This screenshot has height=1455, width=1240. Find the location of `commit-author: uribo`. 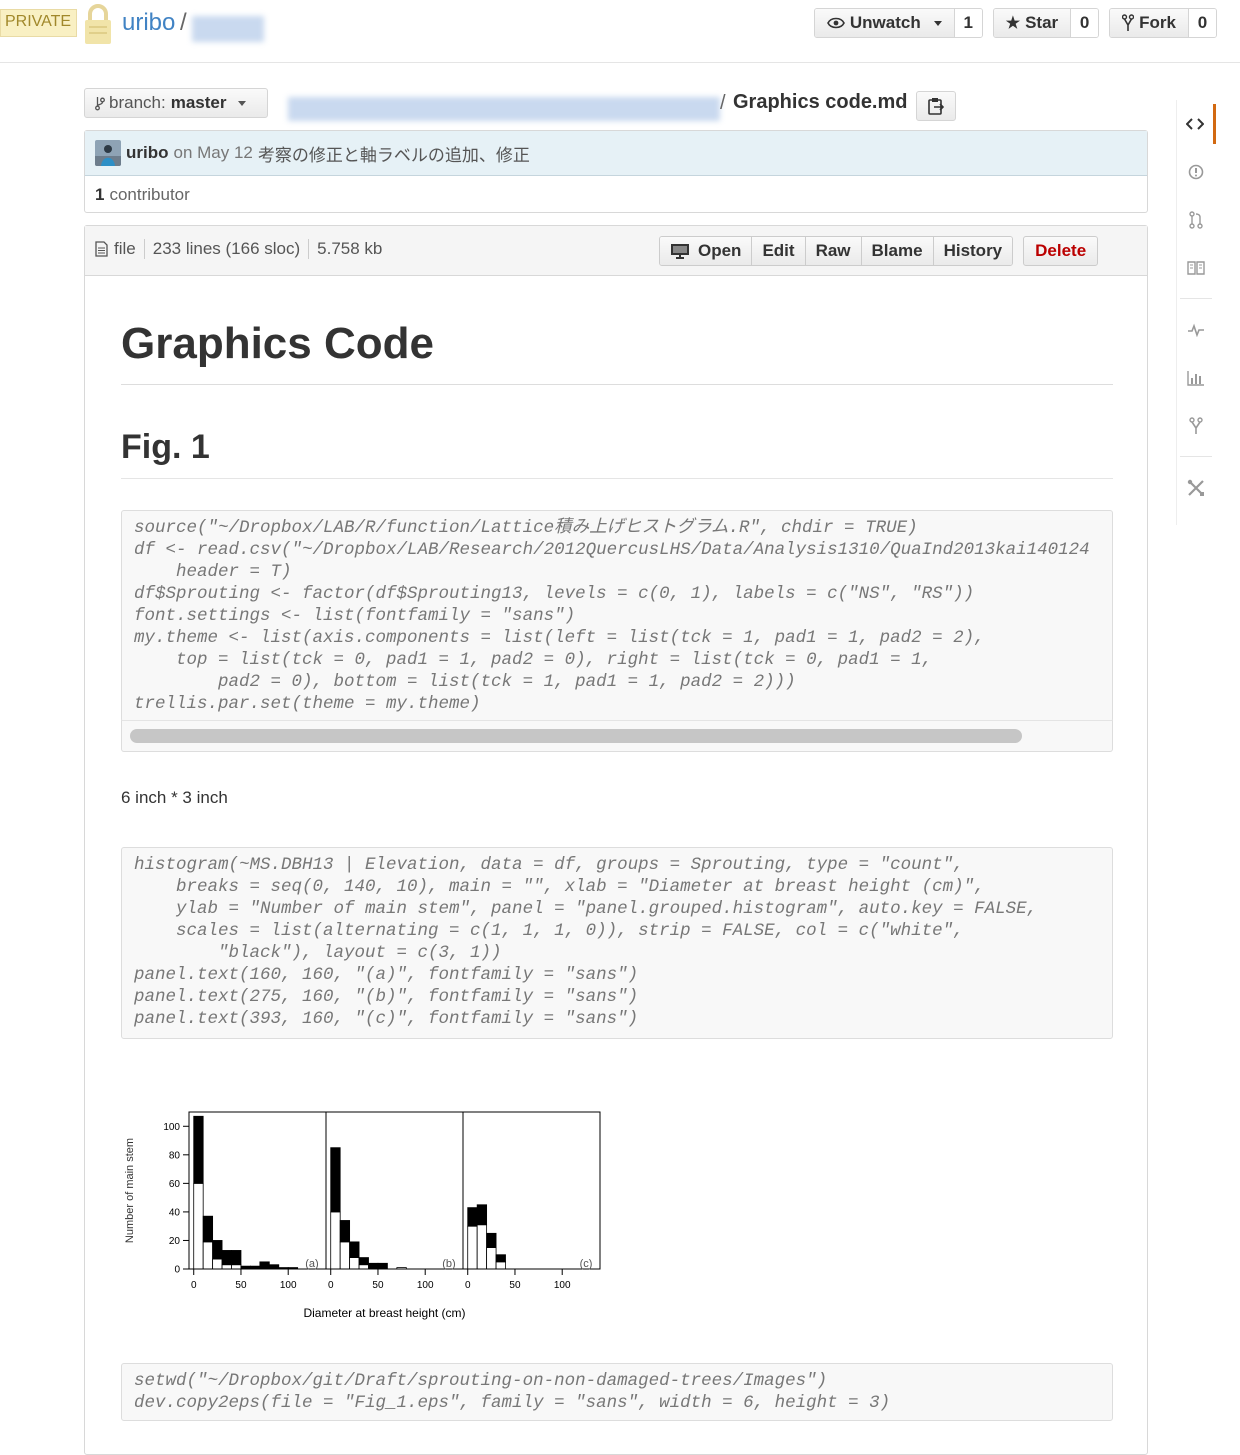

commit-author: uribo is located at coordinates (147, 153).